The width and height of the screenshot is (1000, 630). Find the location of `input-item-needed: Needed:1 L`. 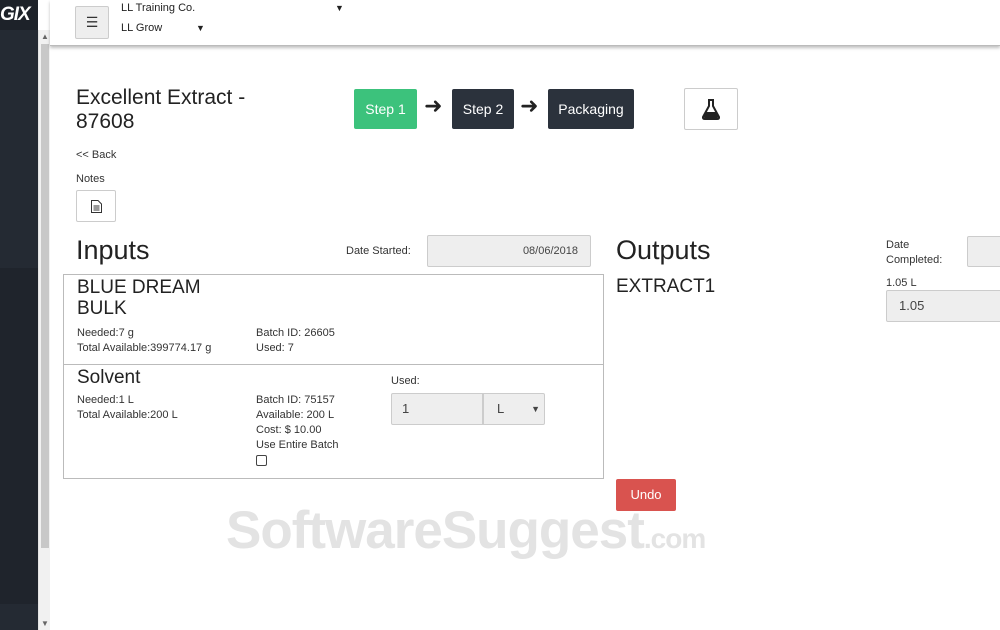

input-item-needed: Needed:1 L is located at coordinates (105, 400).